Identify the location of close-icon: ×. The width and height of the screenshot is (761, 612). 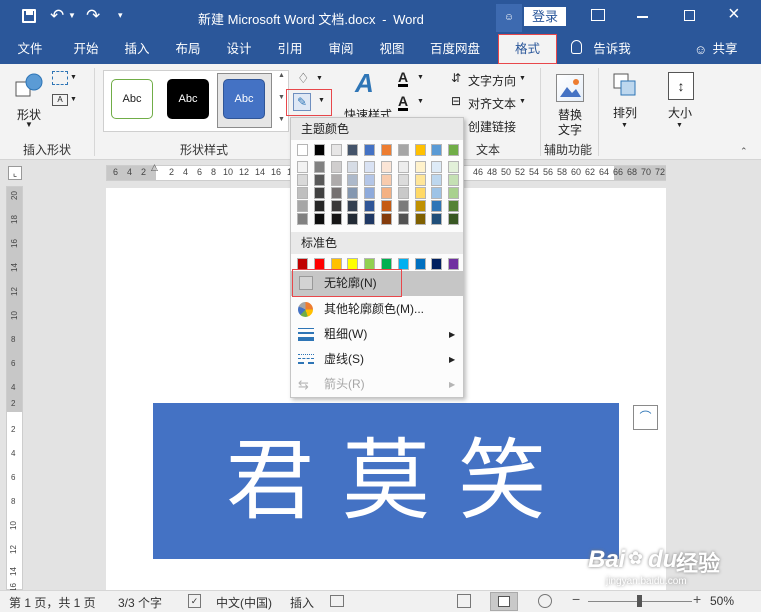
(734, 14).